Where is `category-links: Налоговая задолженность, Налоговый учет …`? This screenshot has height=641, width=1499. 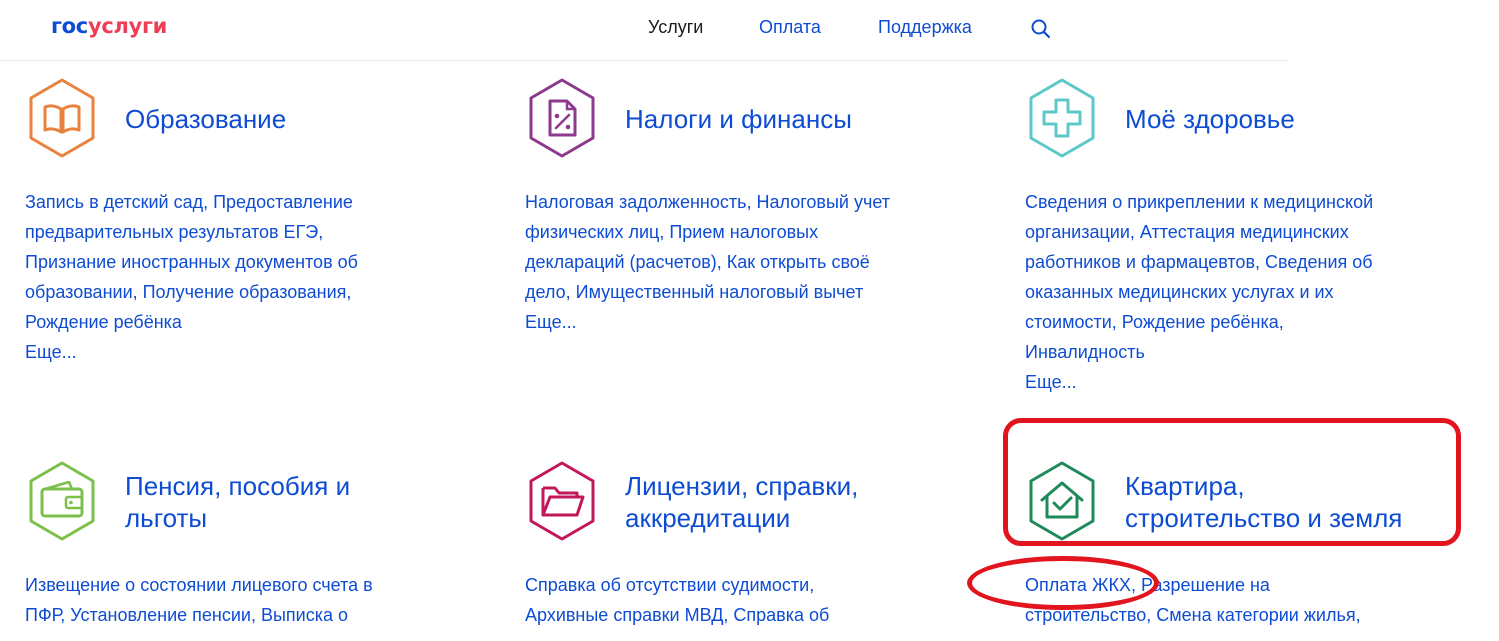
category-links: Налоговая задолженность, Налоговый учет … is located at coordinates (707, 262).